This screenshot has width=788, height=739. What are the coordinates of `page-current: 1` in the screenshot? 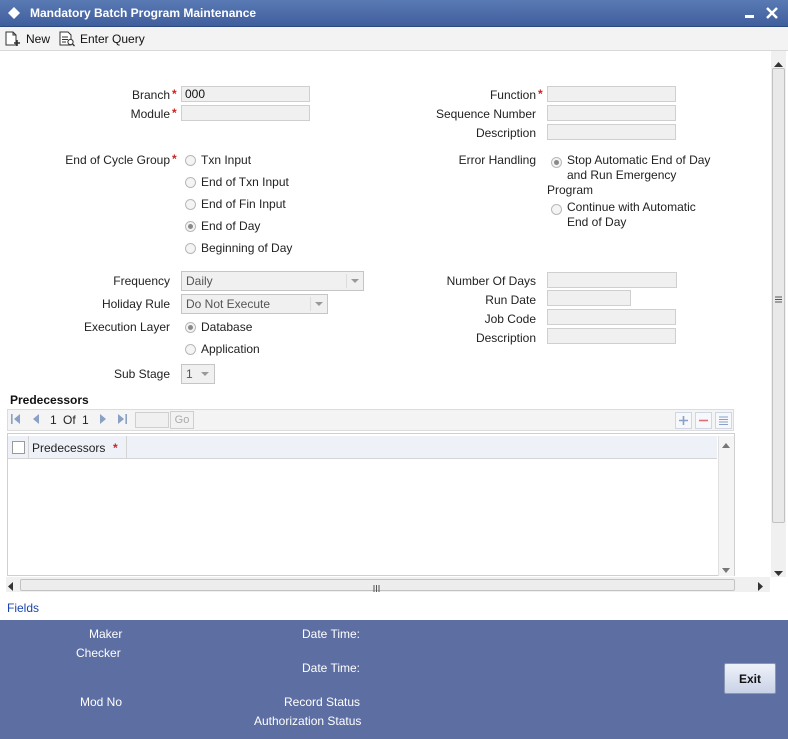 It's located at (53, 420).